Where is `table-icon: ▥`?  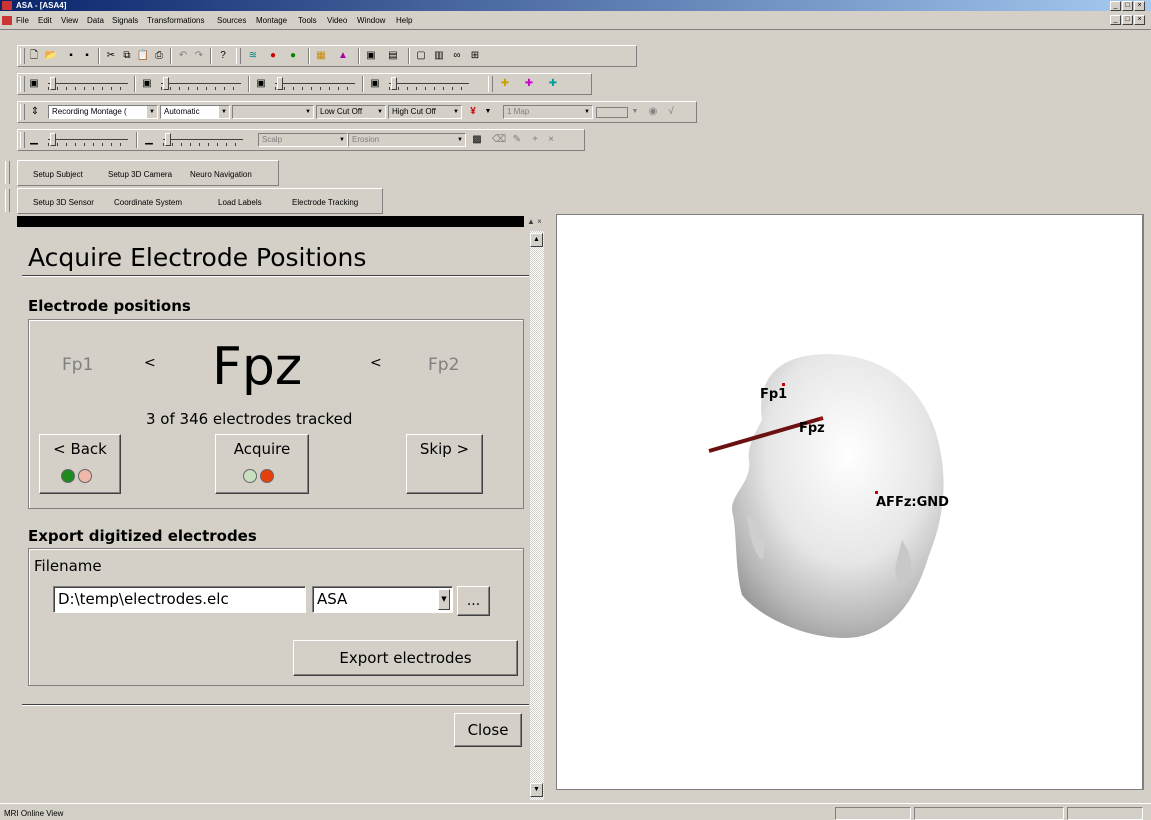 table-icon: ▥ is located at coordinates (439, 56).